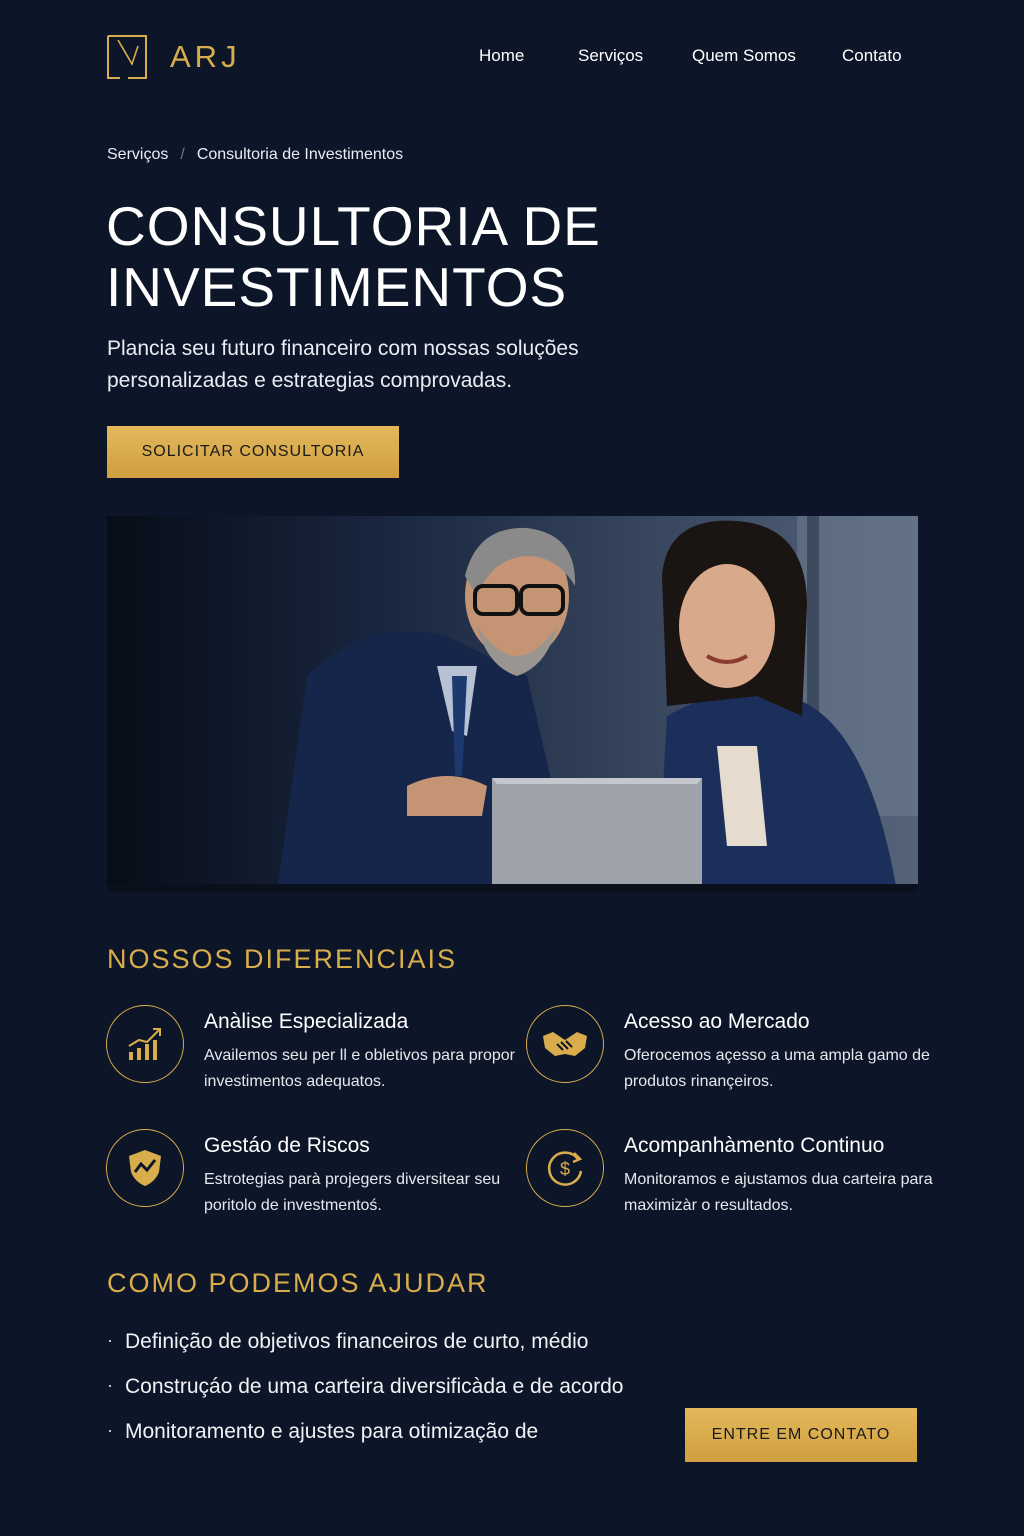  I want to click on page-title: CONSULTORIA DE INVESTIMENTOS, so click(353, 256).